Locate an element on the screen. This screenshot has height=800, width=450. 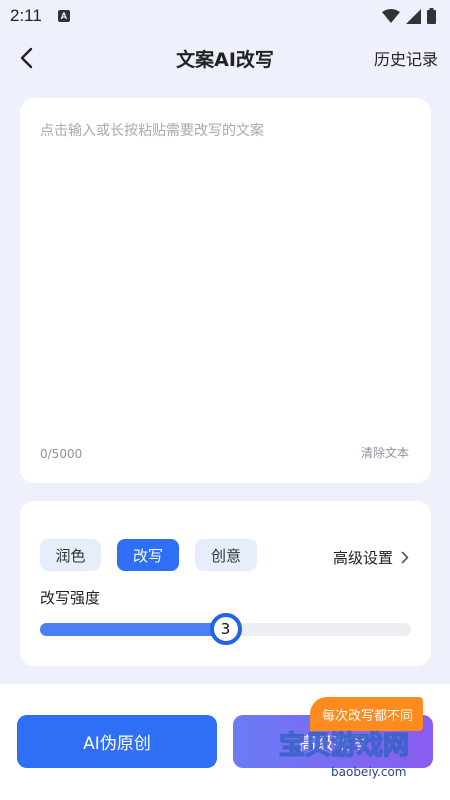
mode-polish-button: 润色 is located at coordinates (70, 555).